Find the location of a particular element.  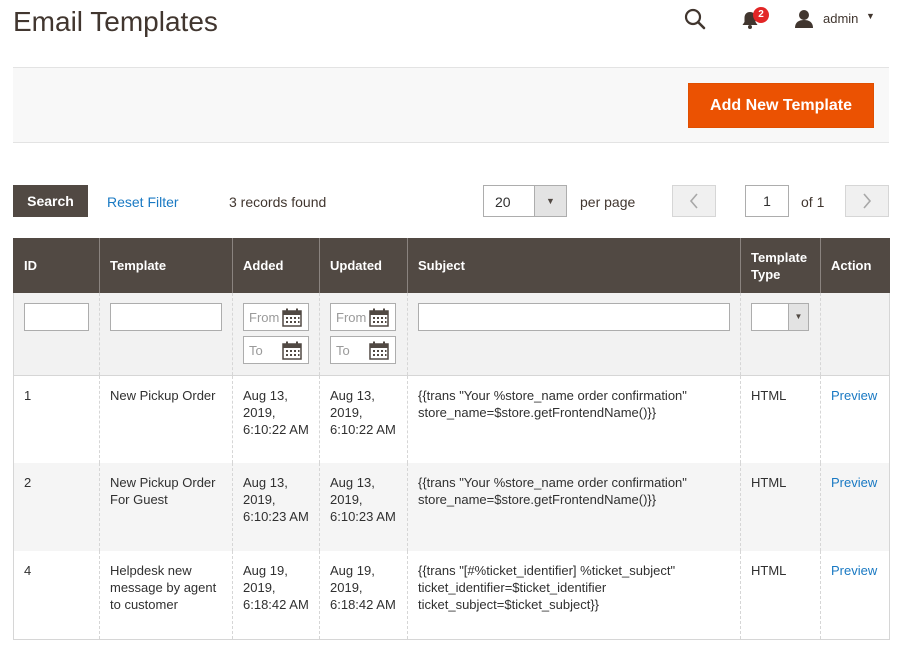

cell-template: New Pickup Order For Guest is located at coordinates (166, 507).